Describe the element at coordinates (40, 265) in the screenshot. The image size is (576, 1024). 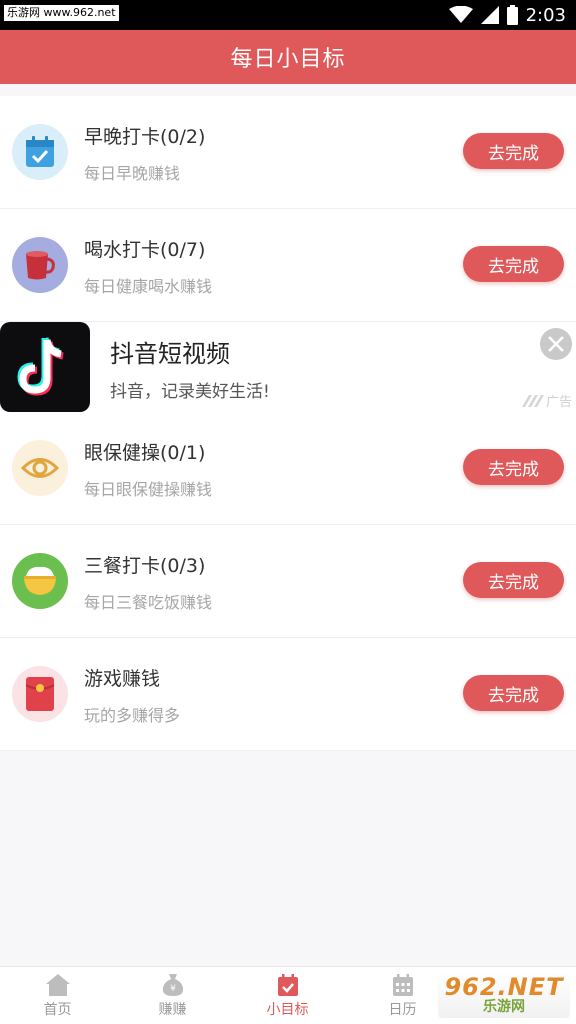
I see `mug-icon` at that location.